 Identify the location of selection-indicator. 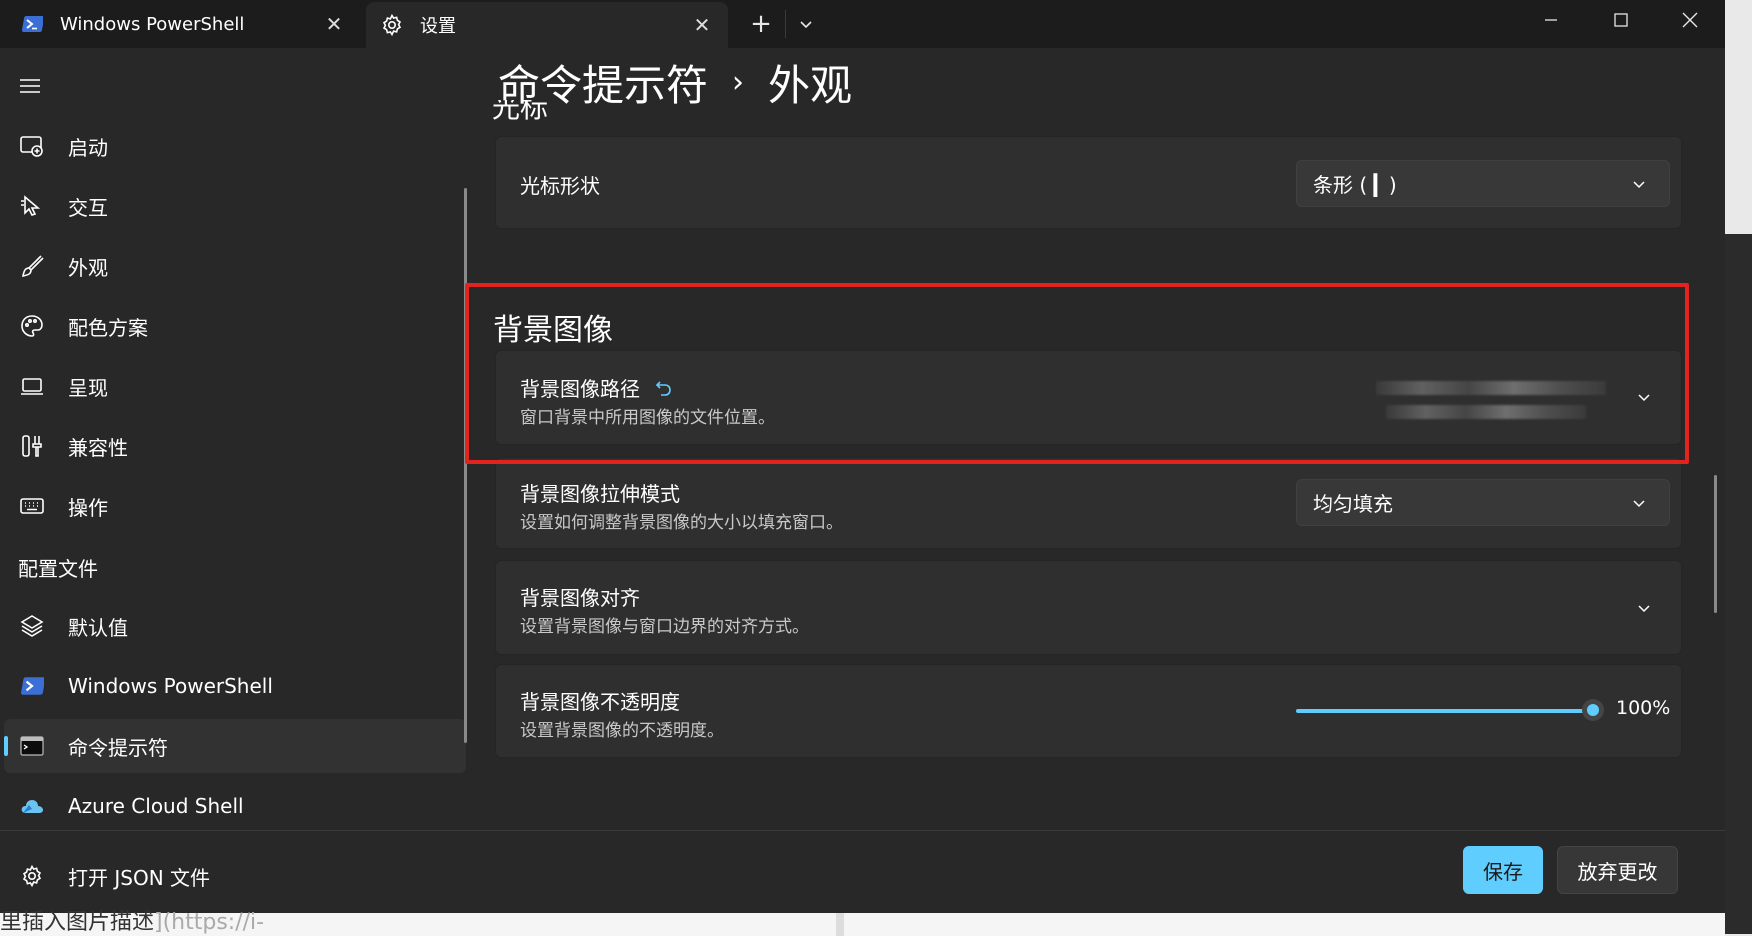
(6, 746).